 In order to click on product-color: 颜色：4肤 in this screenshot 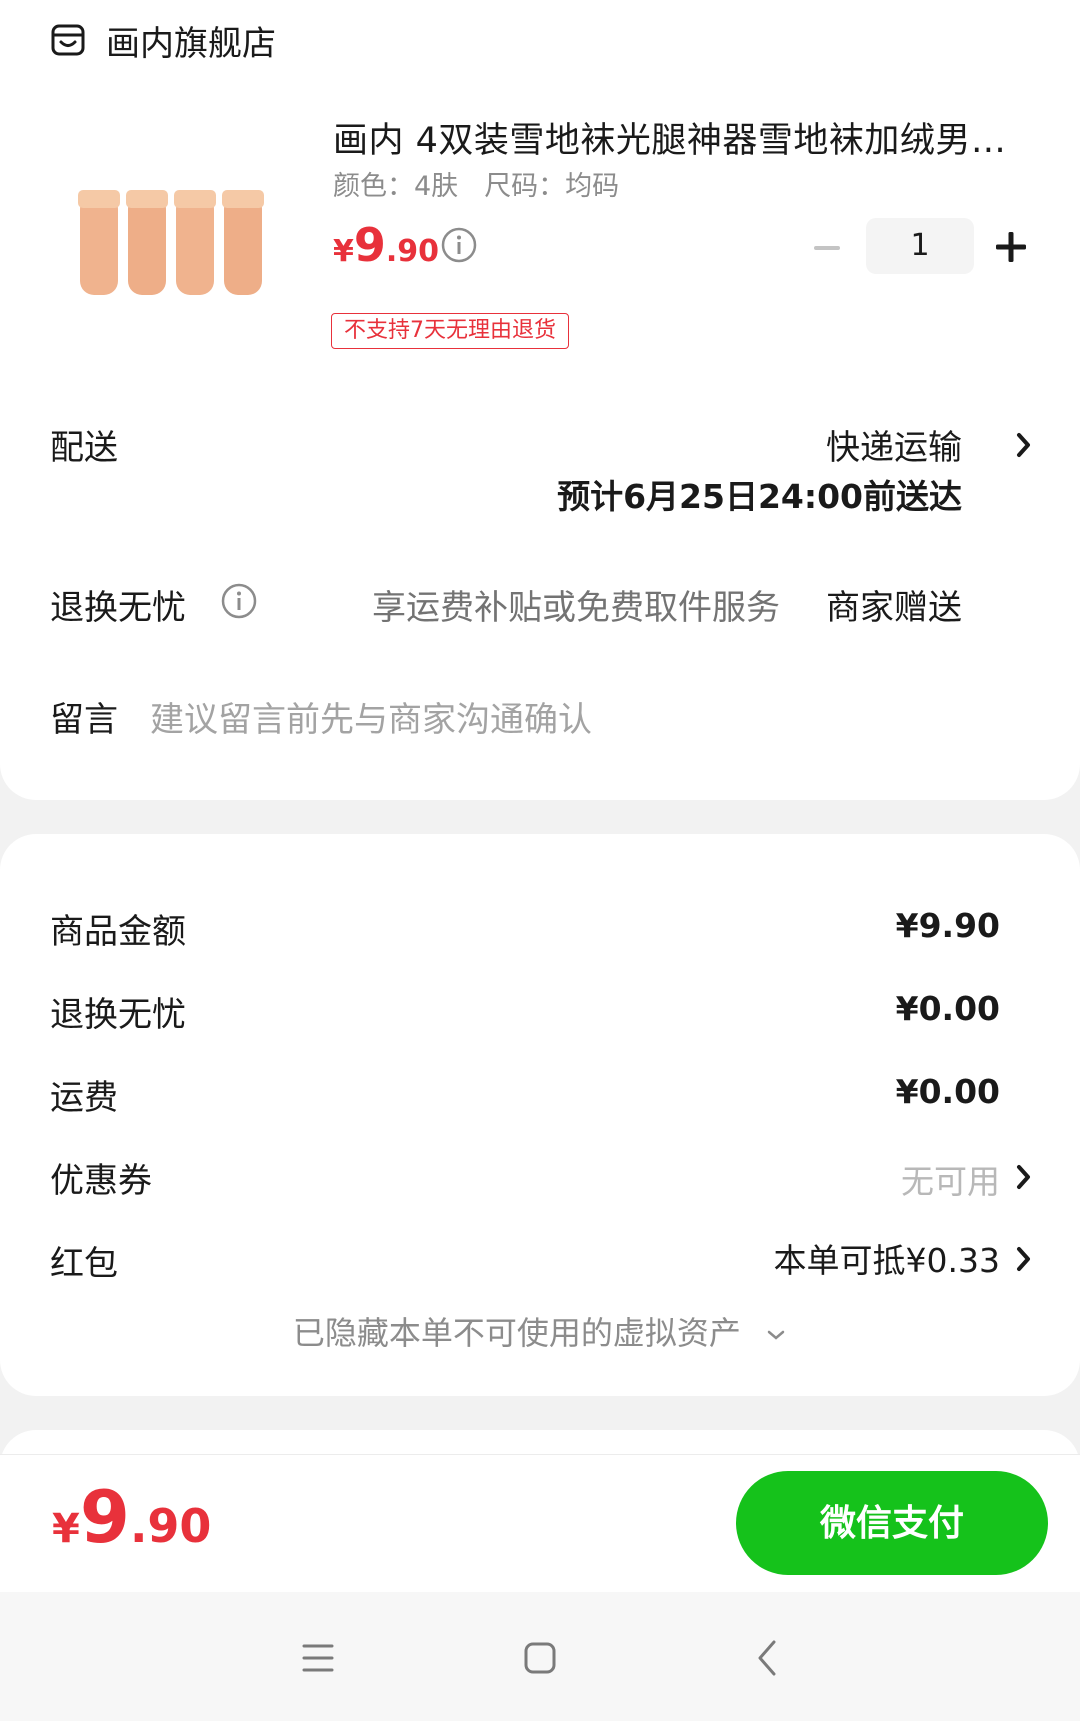, I will do `click(396, 186)`.